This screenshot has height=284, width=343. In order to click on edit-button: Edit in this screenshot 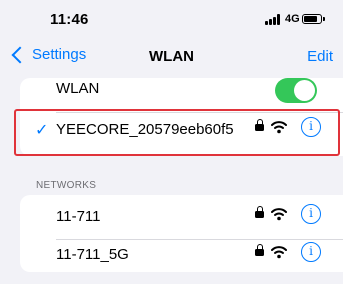, I will do `click(320, 56)`.